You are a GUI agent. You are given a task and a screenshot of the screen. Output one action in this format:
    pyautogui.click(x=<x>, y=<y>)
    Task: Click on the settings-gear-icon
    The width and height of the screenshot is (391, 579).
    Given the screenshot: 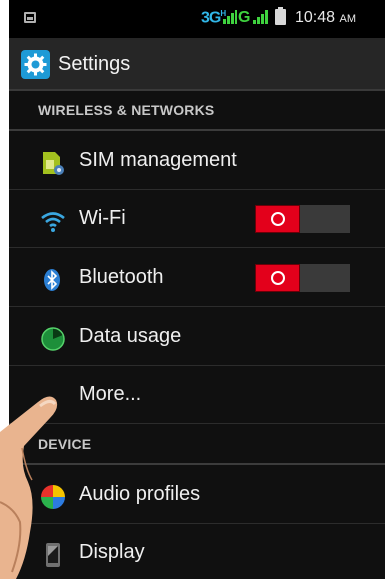 What is the action you would take?
    pyautogui.click(x=35, y=64)
    